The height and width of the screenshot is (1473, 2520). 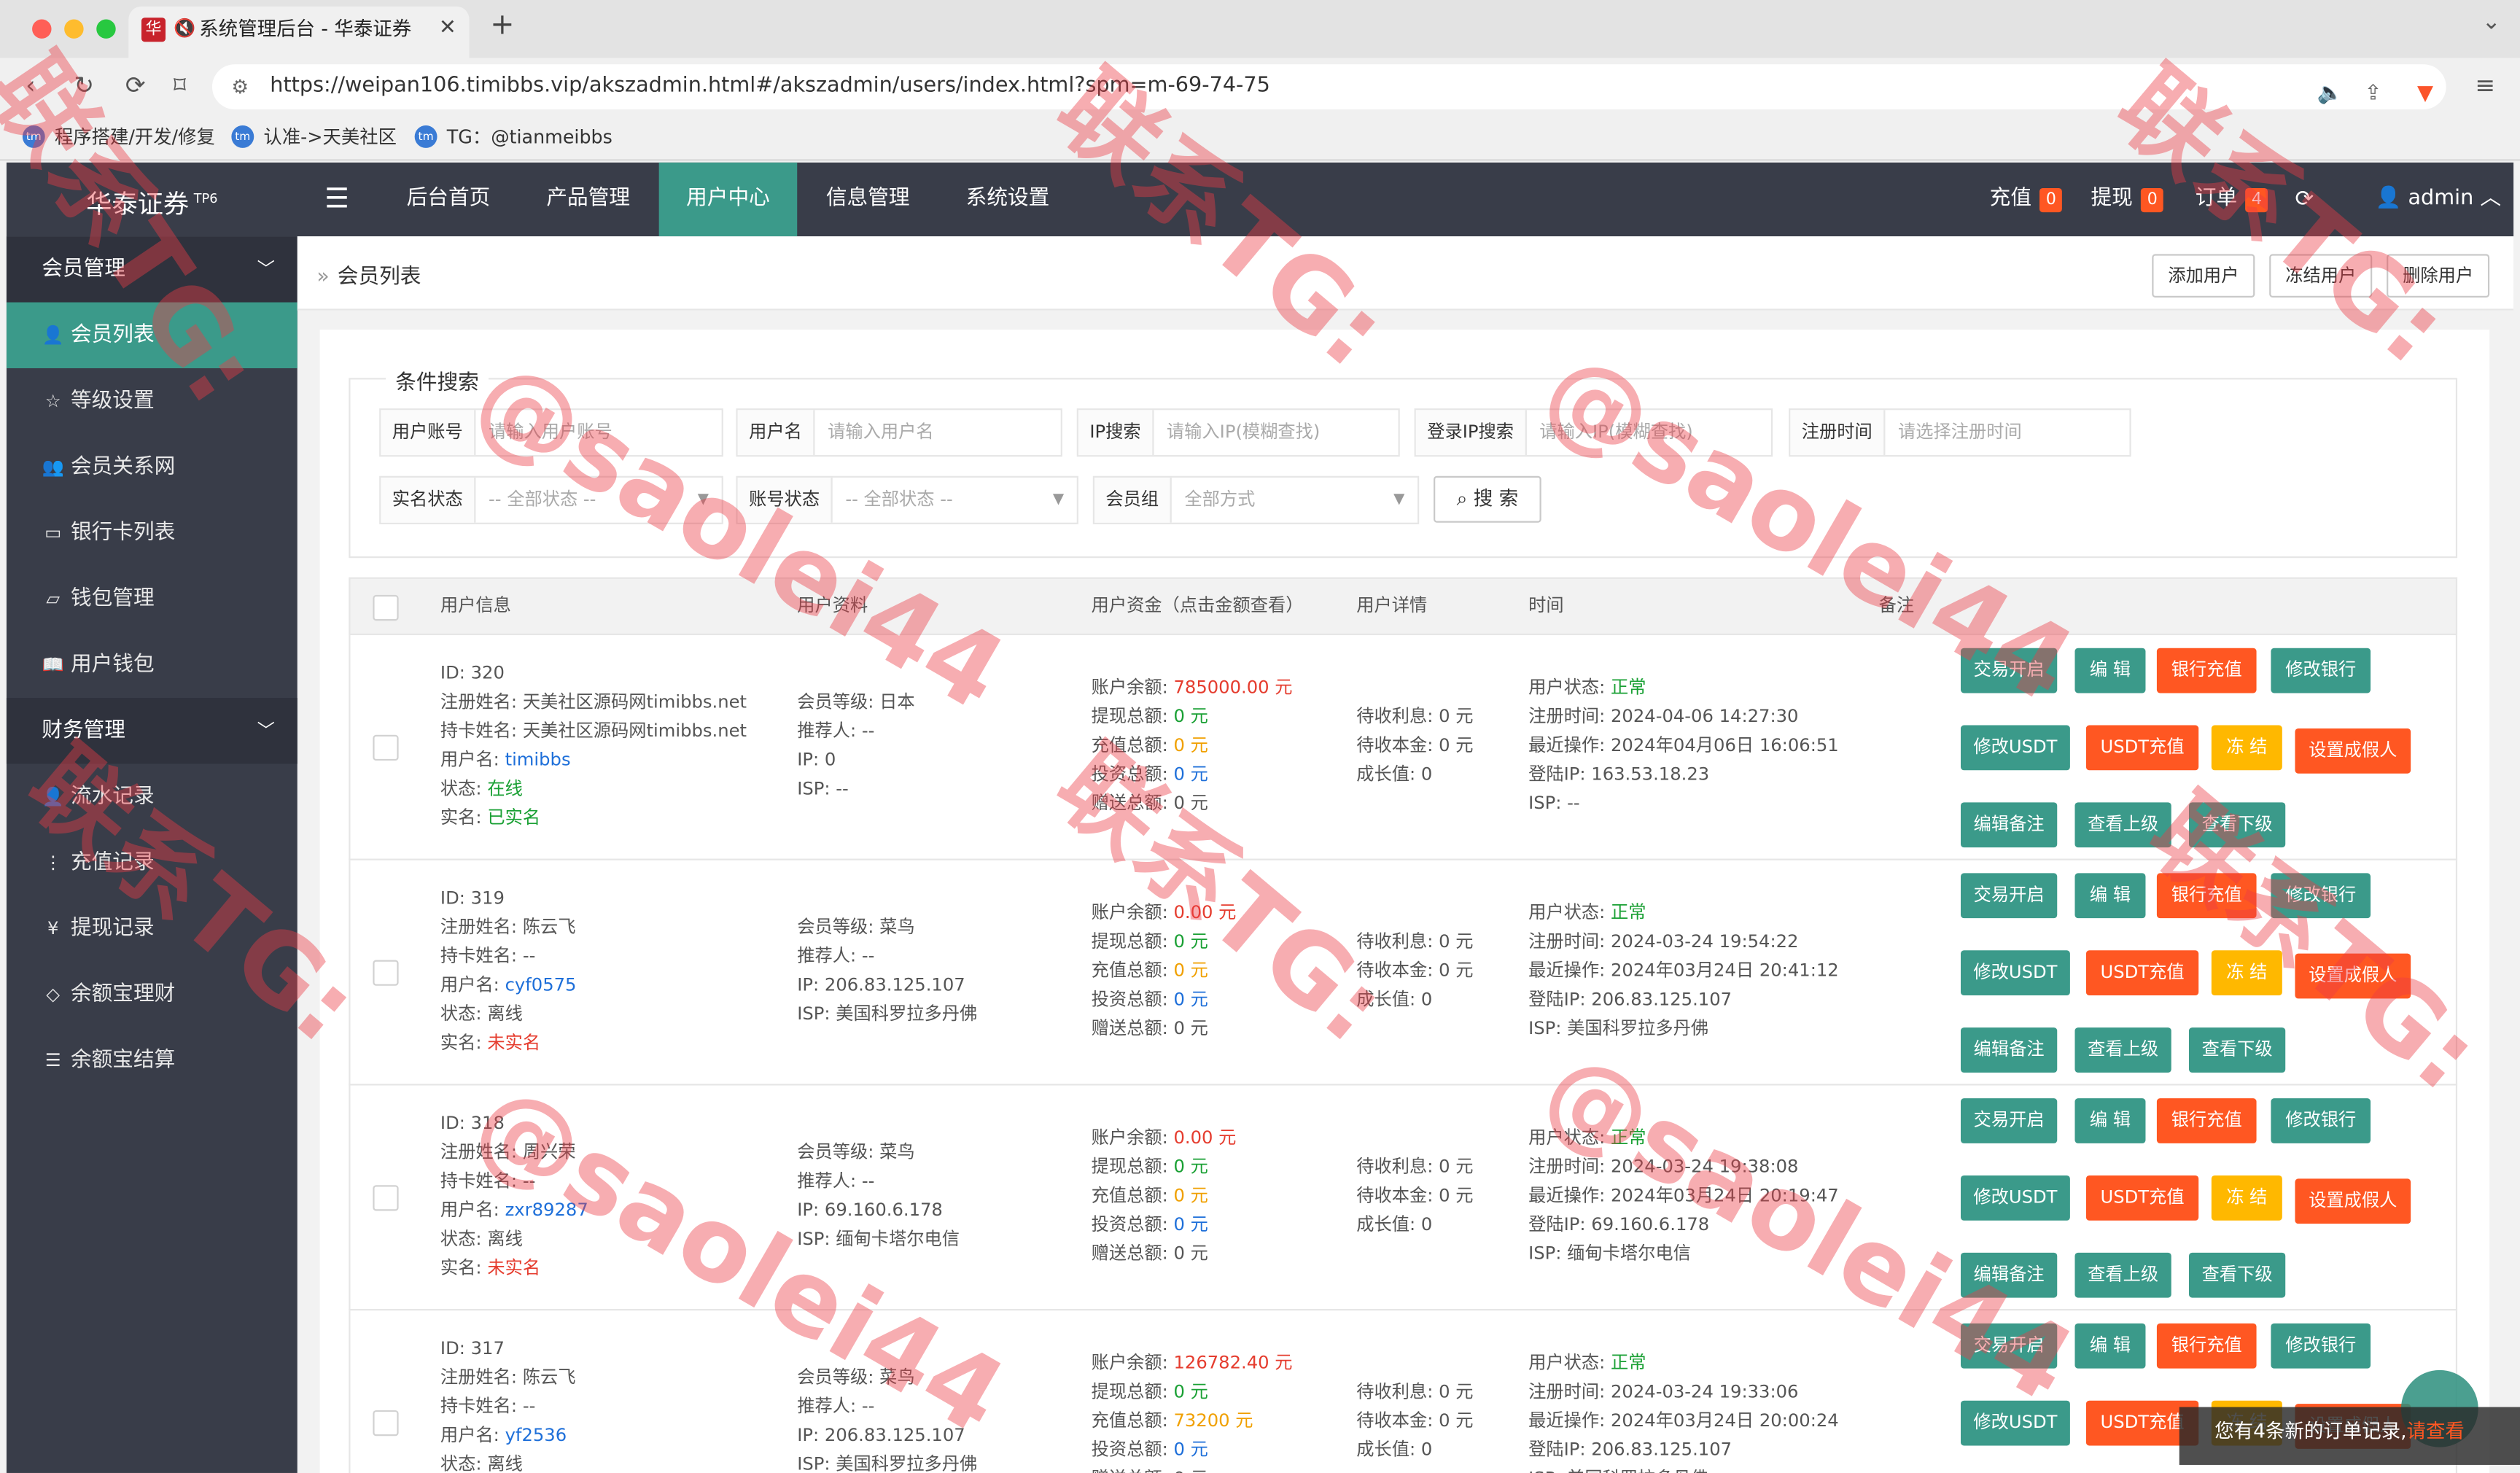 I want to click on sidebar-item-levels: ☆ 等级设置, so click(x=152, y=401).